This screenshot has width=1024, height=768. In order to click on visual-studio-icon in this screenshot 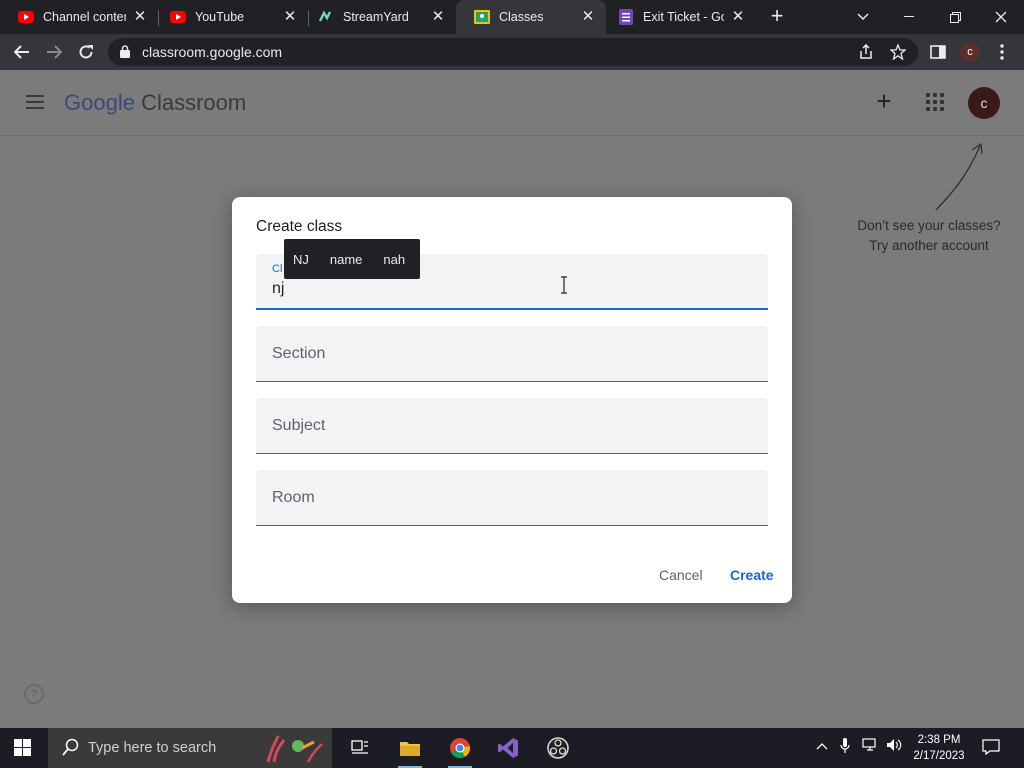, I will do `click(508, 748)`.